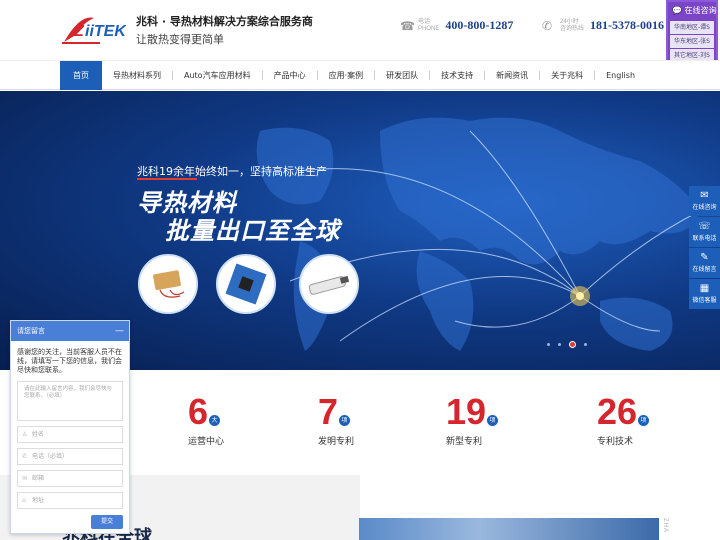  Describe the element at coordinates (336, 442) in the screenshot. I see `stat-label: 发明专利` at that location.